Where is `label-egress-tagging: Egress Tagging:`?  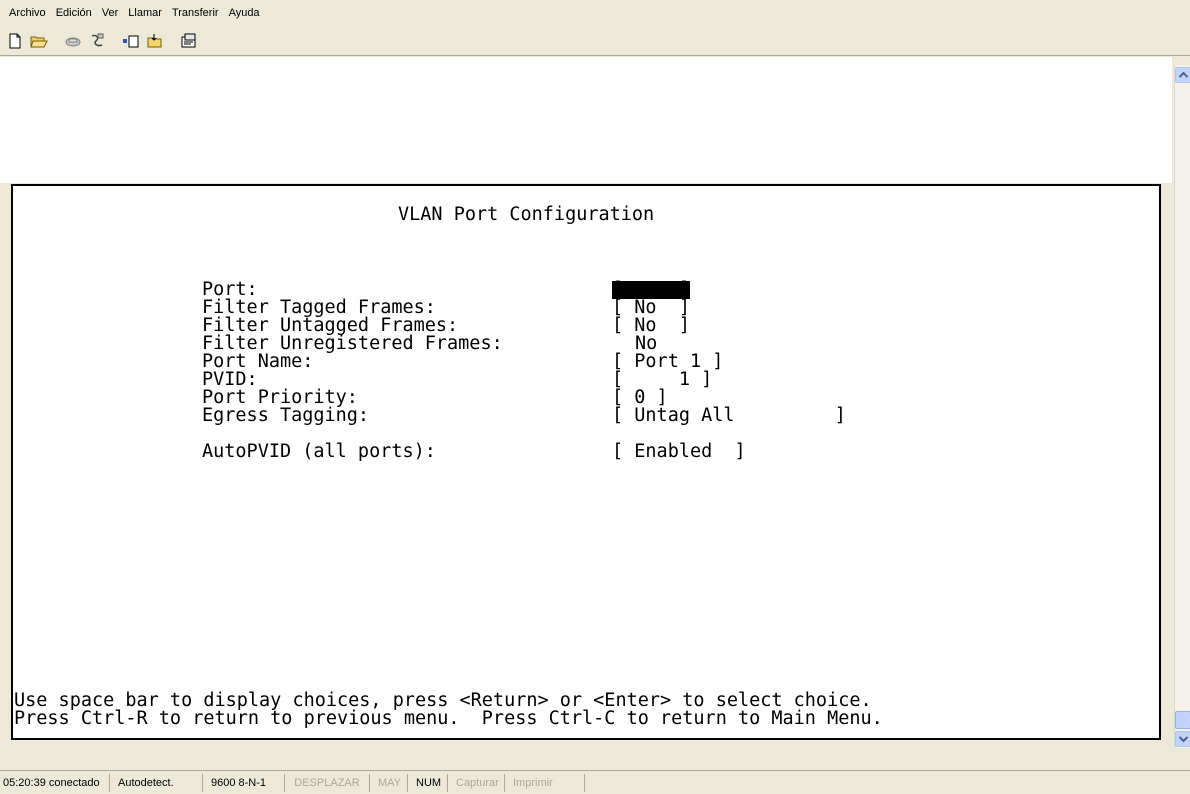 label-egress-tagging: Egress Tagging: is located at coordinates (286, 415).